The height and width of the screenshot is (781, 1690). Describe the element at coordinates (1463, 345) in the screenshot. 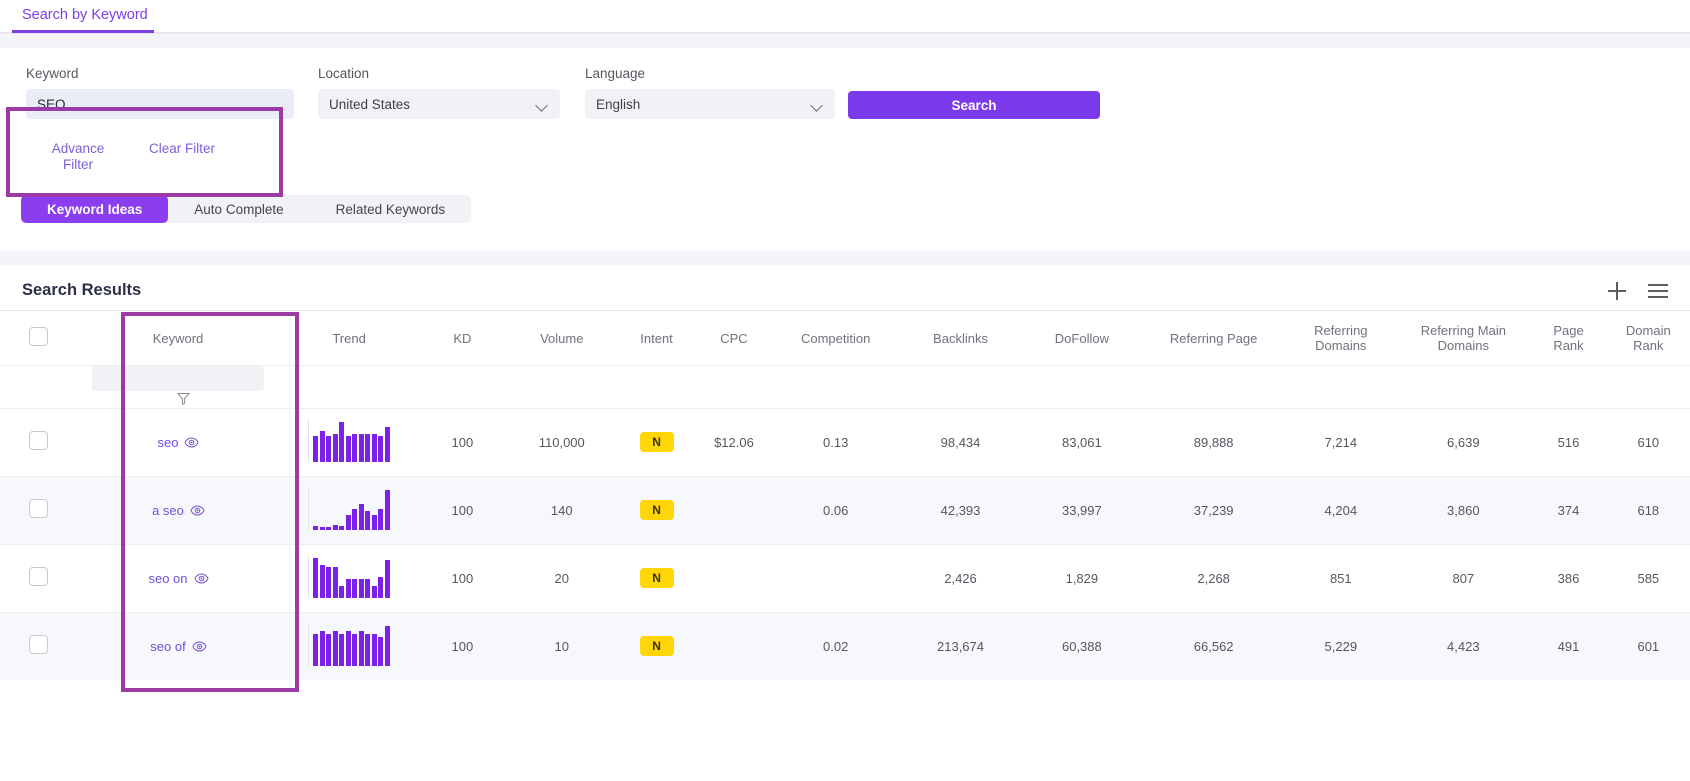

I see `header-referring-main-domains-line2: Domains` at that location.